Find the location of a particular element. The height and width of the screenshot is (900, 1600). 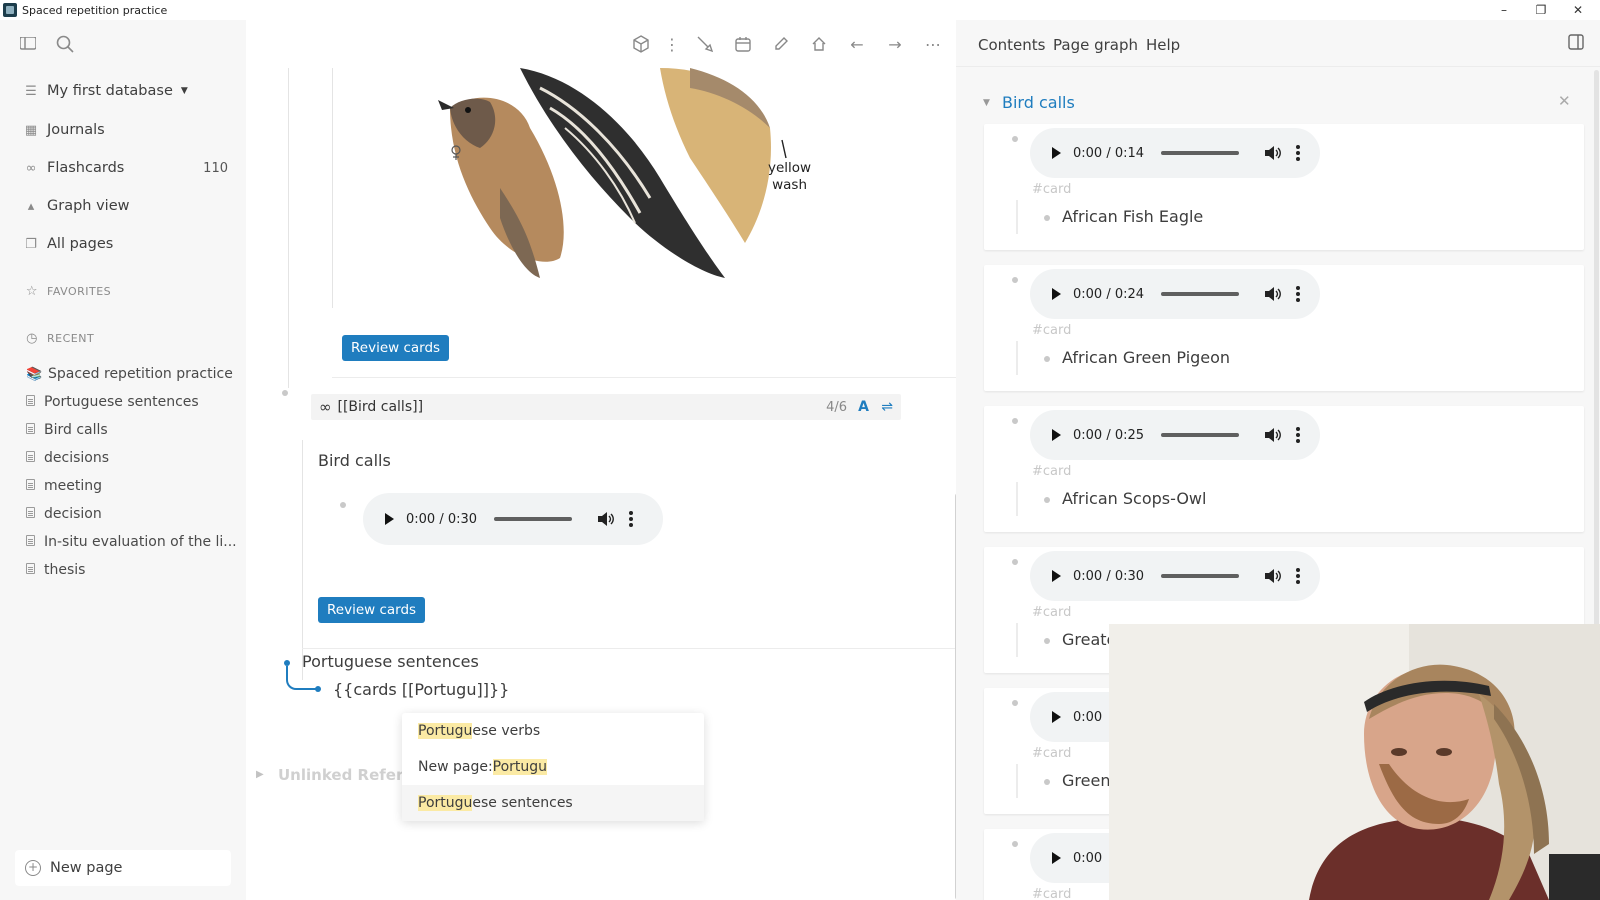

audio-player: 0:00 / 0:14 is located at coordinates (1175, 153).